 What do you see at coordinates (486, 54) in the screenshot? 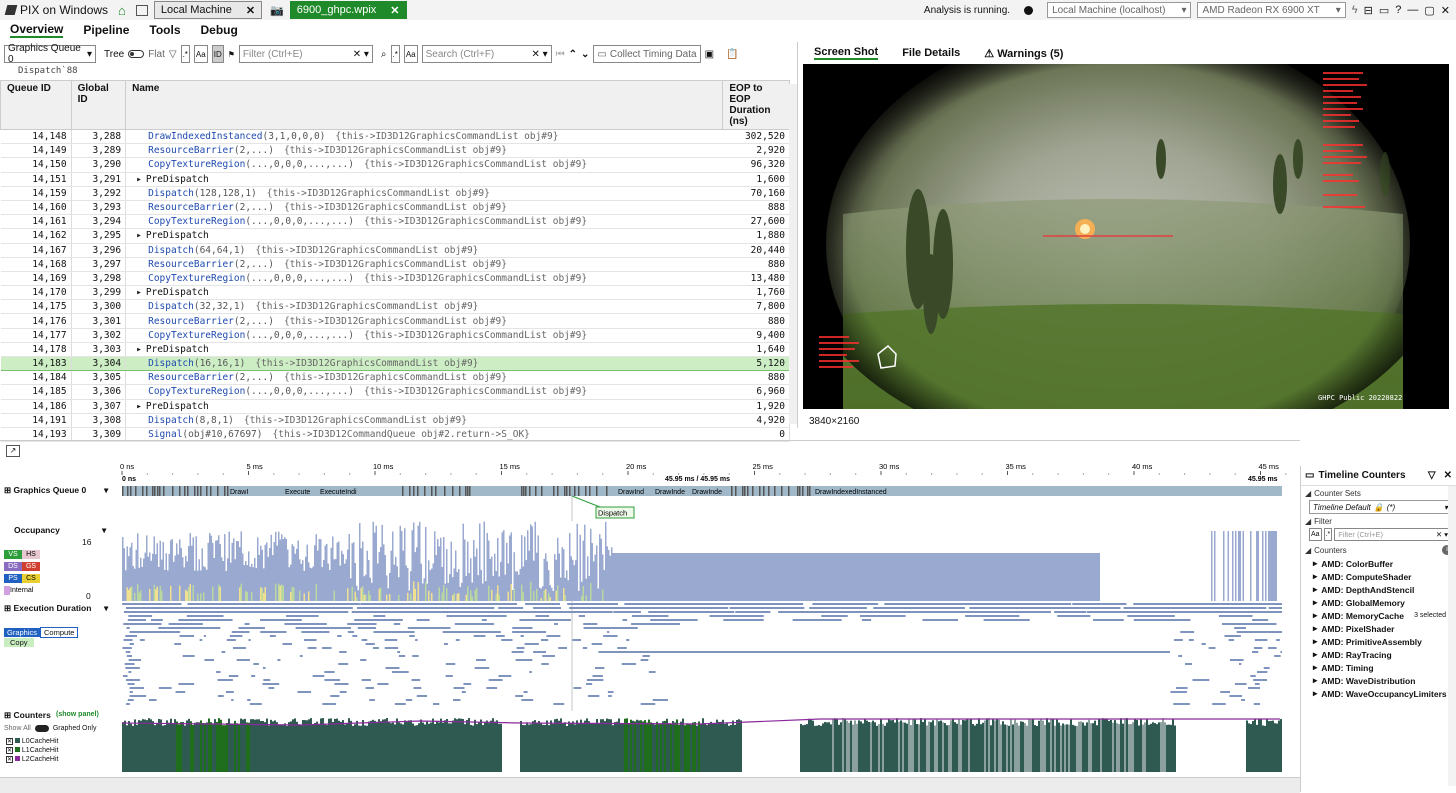
I see `search-input: Search (Ctrl+F) ✕ ▾` at bounding box center [486, 54].